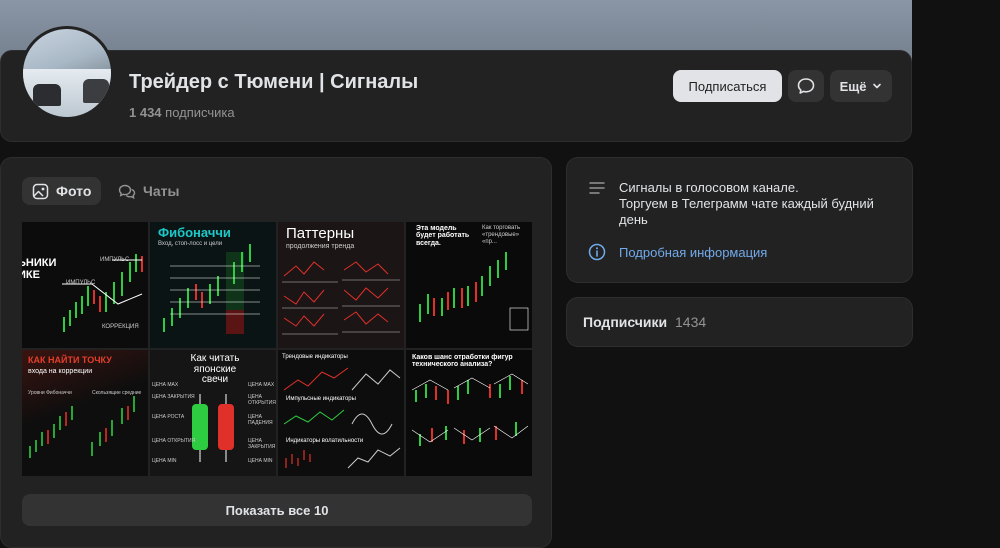 The height and width of the screenshot is (548, 1000). What do you see at coordinates (60, 371) in the screenshot?
I see `photo-subtitle: входа на коррекции` at bounding box center [60, 371].